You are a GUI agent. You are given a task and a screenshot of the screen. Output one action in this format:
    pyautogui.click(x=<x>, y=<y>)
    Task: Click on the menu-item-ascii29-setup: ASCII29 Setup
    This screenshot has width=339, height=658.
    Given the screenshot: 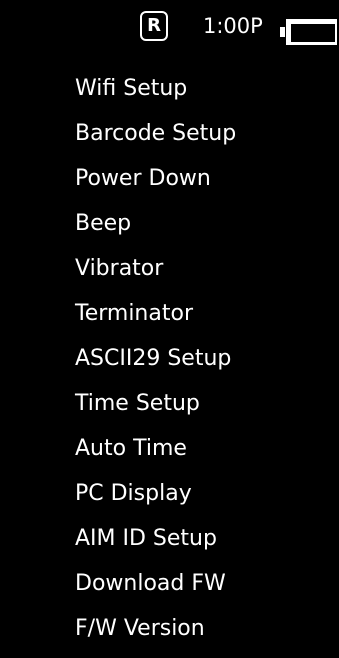 What is the action you would take?
    pyautogui.click(x=155, y=358)
    